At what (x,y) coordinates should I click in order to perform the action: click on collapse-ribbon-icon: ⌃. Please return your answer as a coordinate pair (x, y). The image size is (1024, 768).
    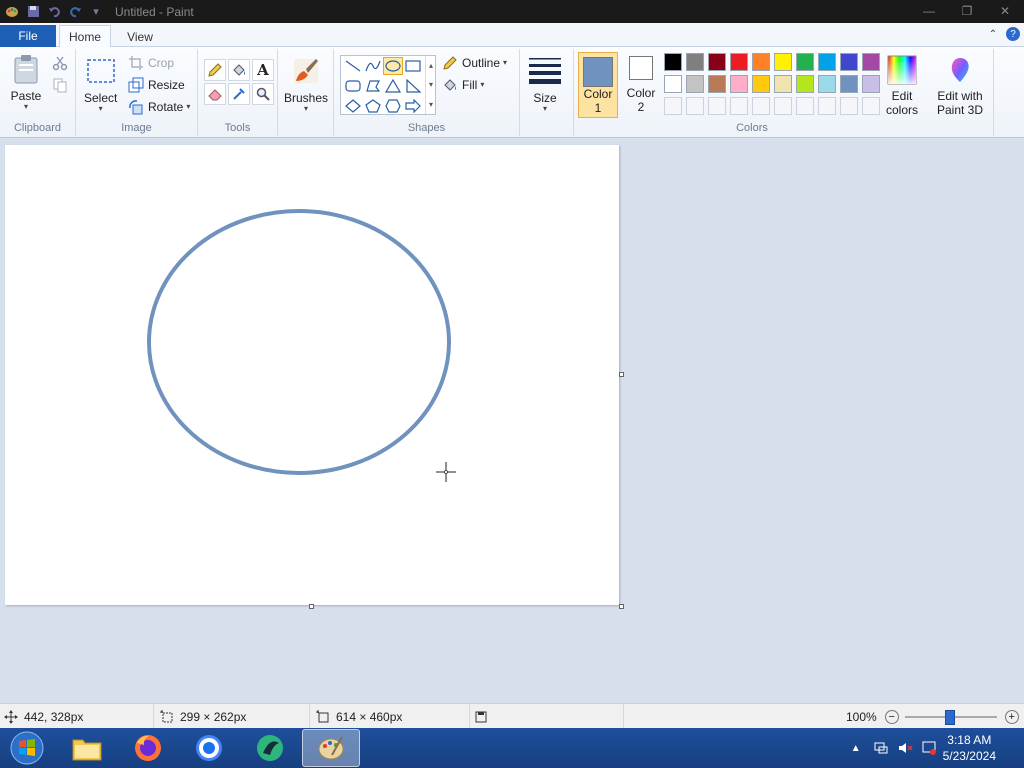
    Looking at the image, I should click on (993, 34).